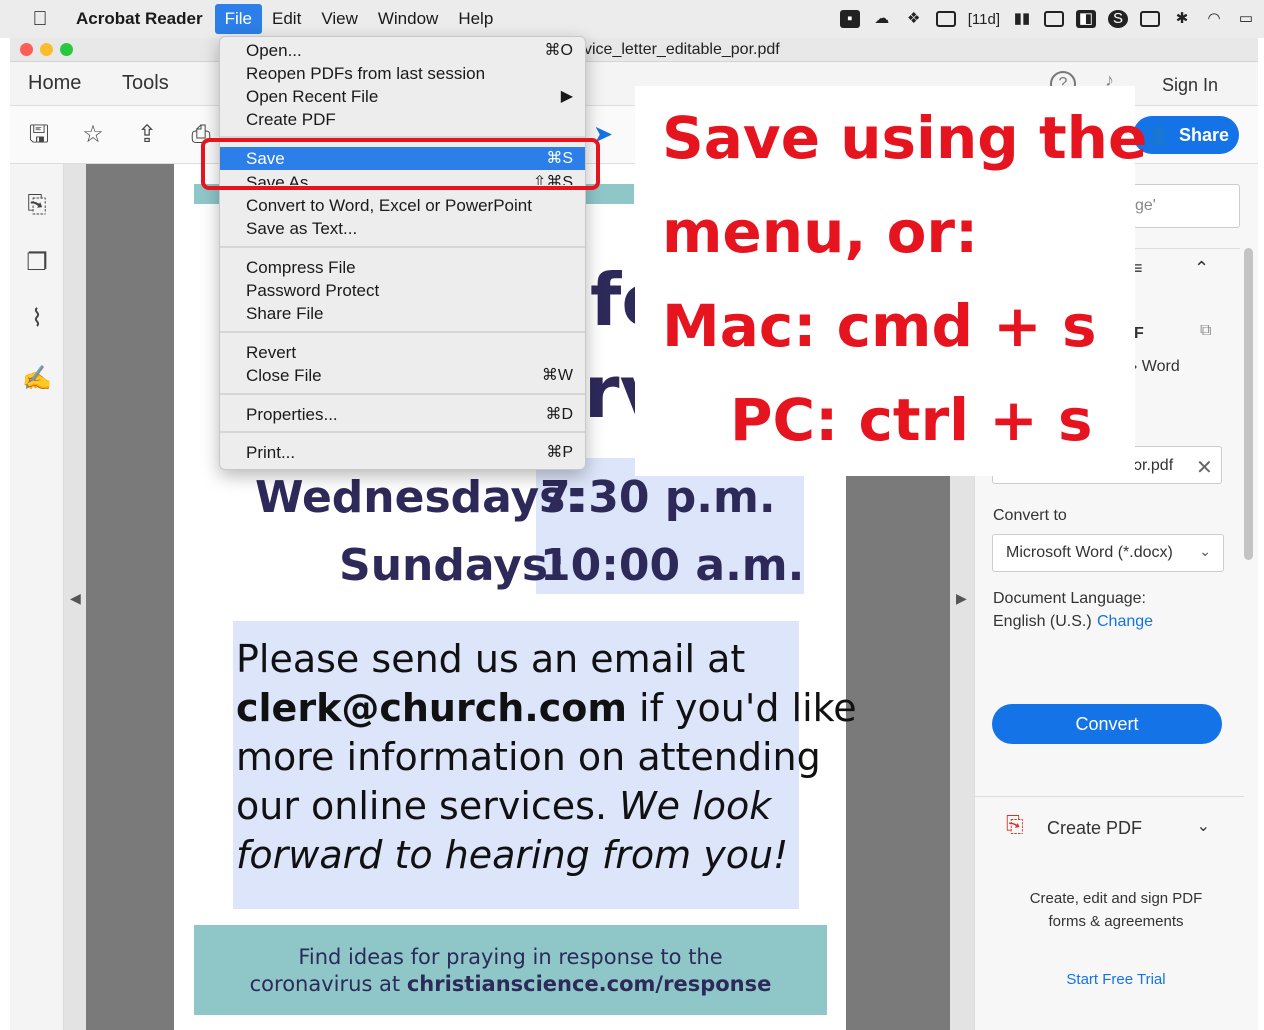 Image resolution: width=1264 pixels, height=1030 pixels. What do you see at coordinates (145, 83) in the screenshot?
I see `tab-tools: Tools` at bounding box center [145, 83].